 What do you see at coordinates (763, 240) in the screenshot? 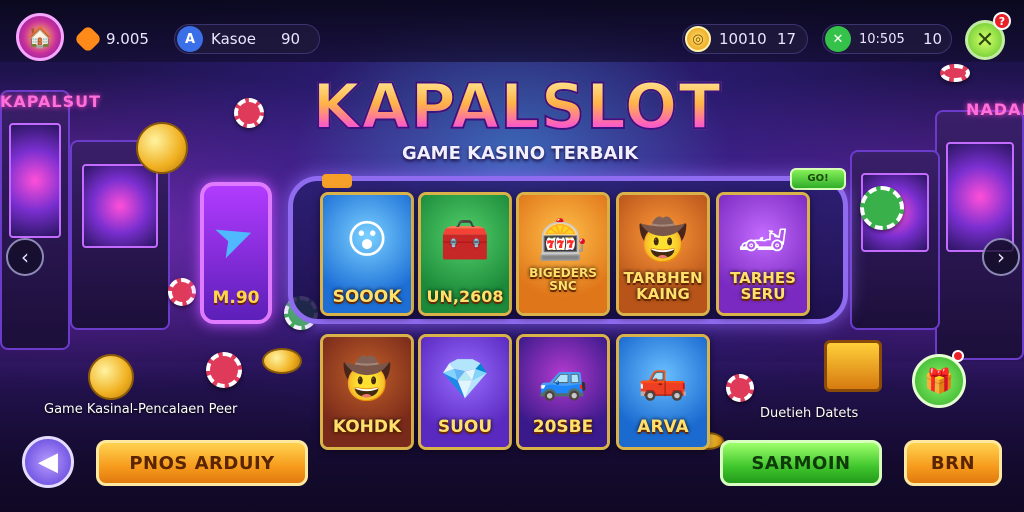
I see `car-badge-icon: 🏎` at bounding box center [763, 240].